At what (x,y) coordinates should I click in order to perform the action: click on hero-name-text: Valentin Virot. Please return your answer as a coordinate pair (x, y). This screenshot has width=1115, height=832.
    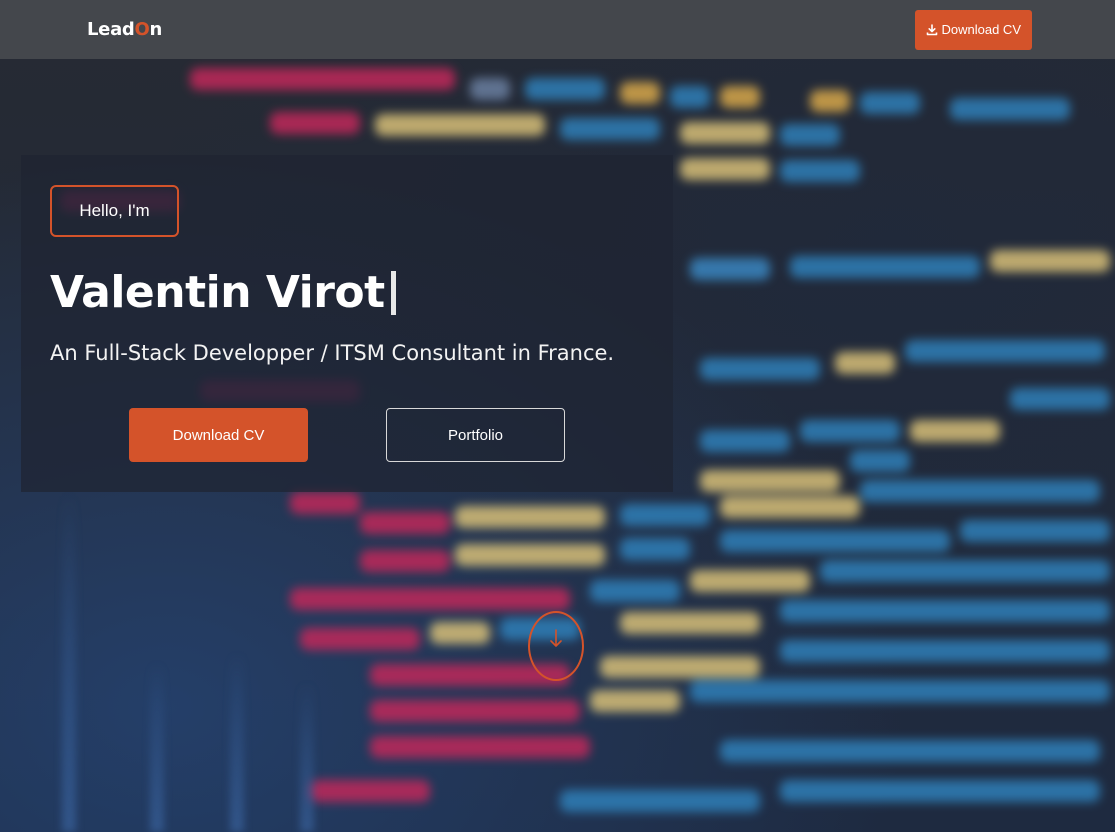
    Looking at the image, I should click on (217, 292).